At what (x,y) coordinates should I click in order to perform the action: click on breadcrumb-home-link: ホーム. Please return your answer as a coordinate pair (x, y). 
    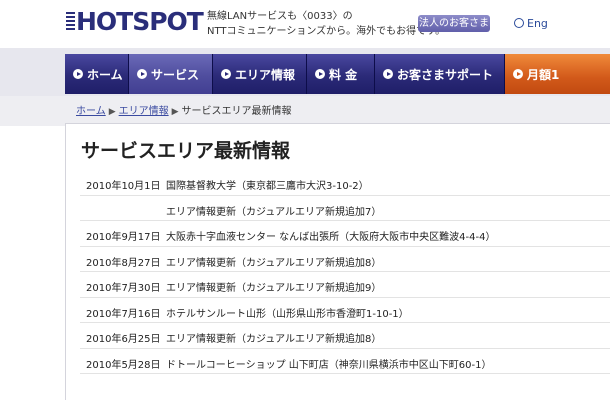
    Looking at the image, I should click on (91, 111).